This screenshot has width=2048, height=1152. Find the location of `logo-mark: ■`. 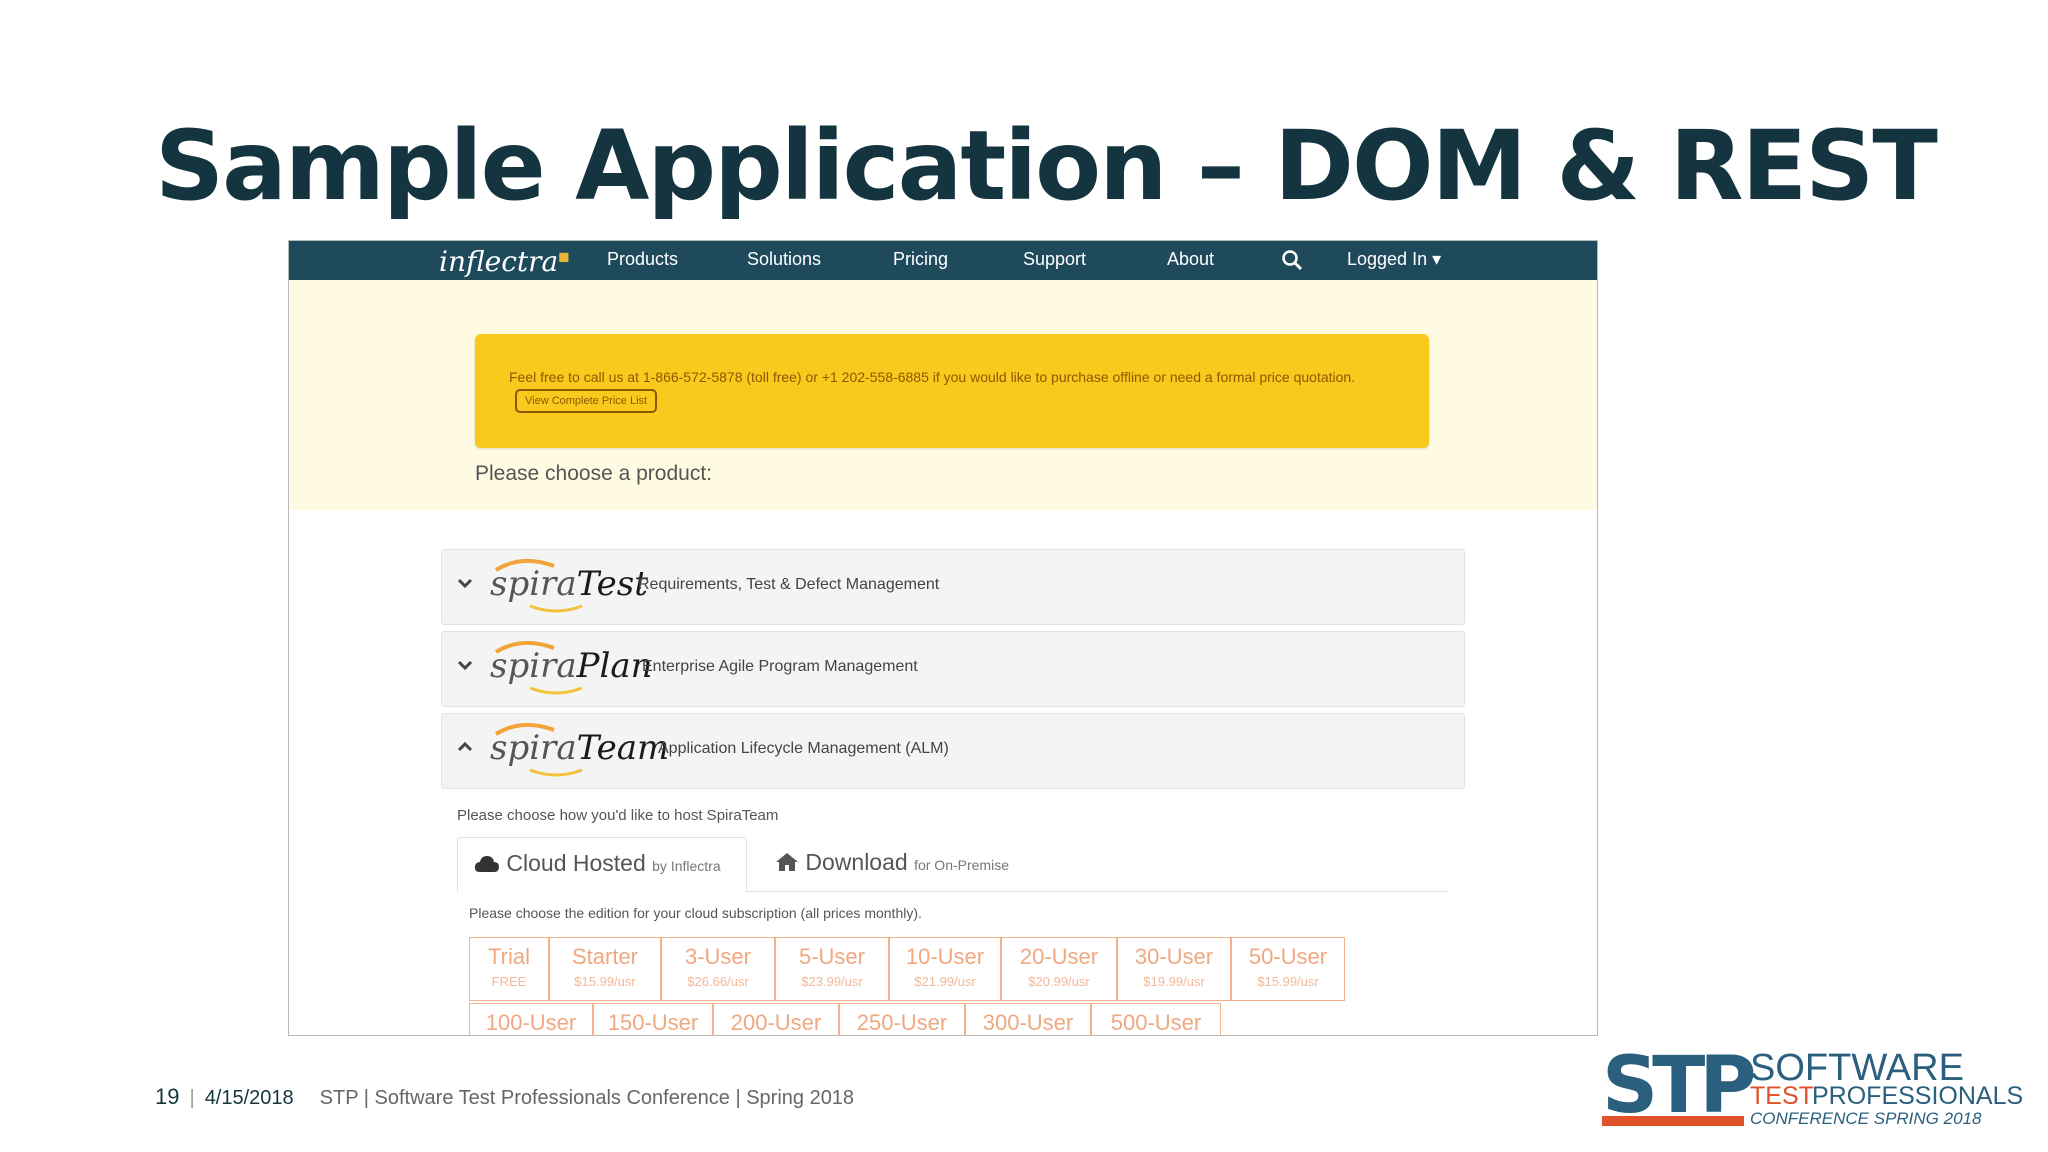

logo-mark: ■ is located at coordinates (564, 256).